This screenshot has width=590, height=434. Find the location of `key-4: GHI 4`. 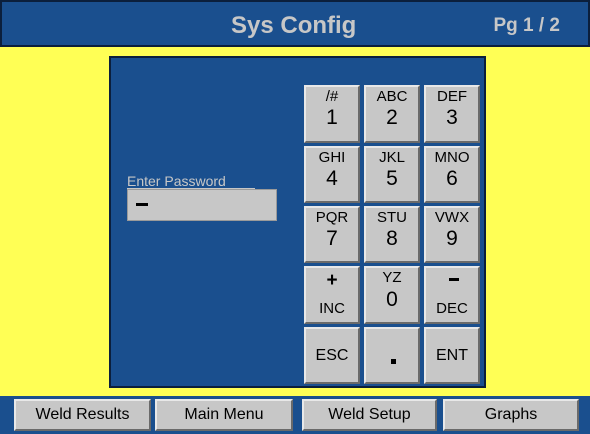

key-4: GHI 4 is located at coordinates (332, 174).